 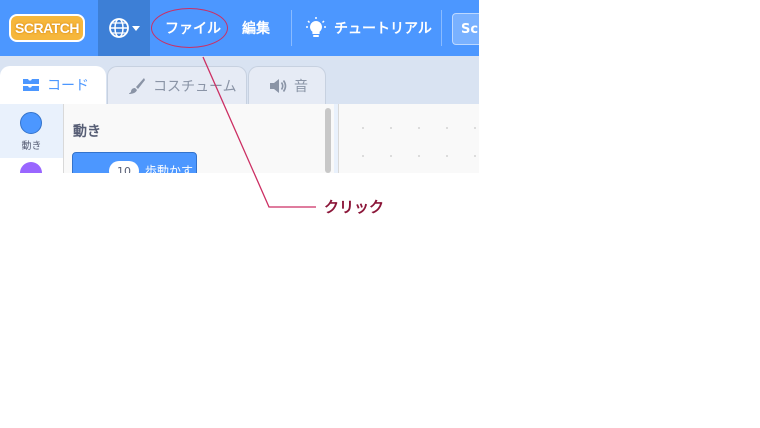 I want to click on edit-menu-label: 編集, so click(x=256, y=29).